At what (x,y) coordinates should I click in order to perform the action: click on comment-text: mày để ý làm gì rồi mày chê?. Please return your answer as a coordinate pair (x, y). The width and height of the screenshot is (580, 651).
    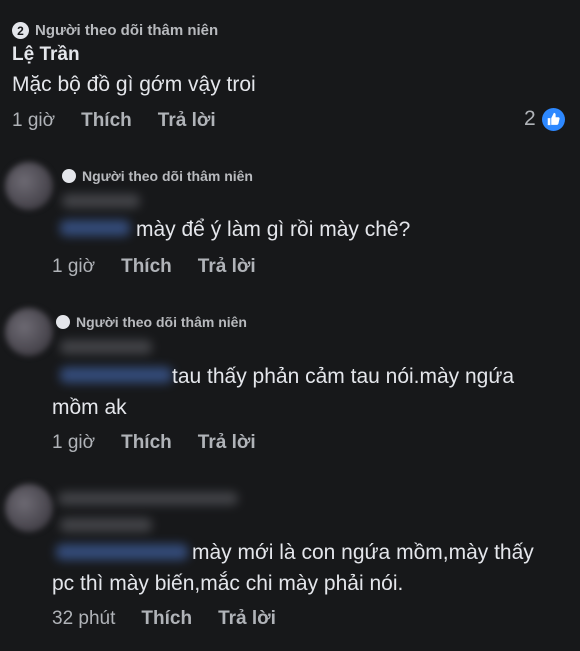
    Looking at the image, I should click on (273, 229).